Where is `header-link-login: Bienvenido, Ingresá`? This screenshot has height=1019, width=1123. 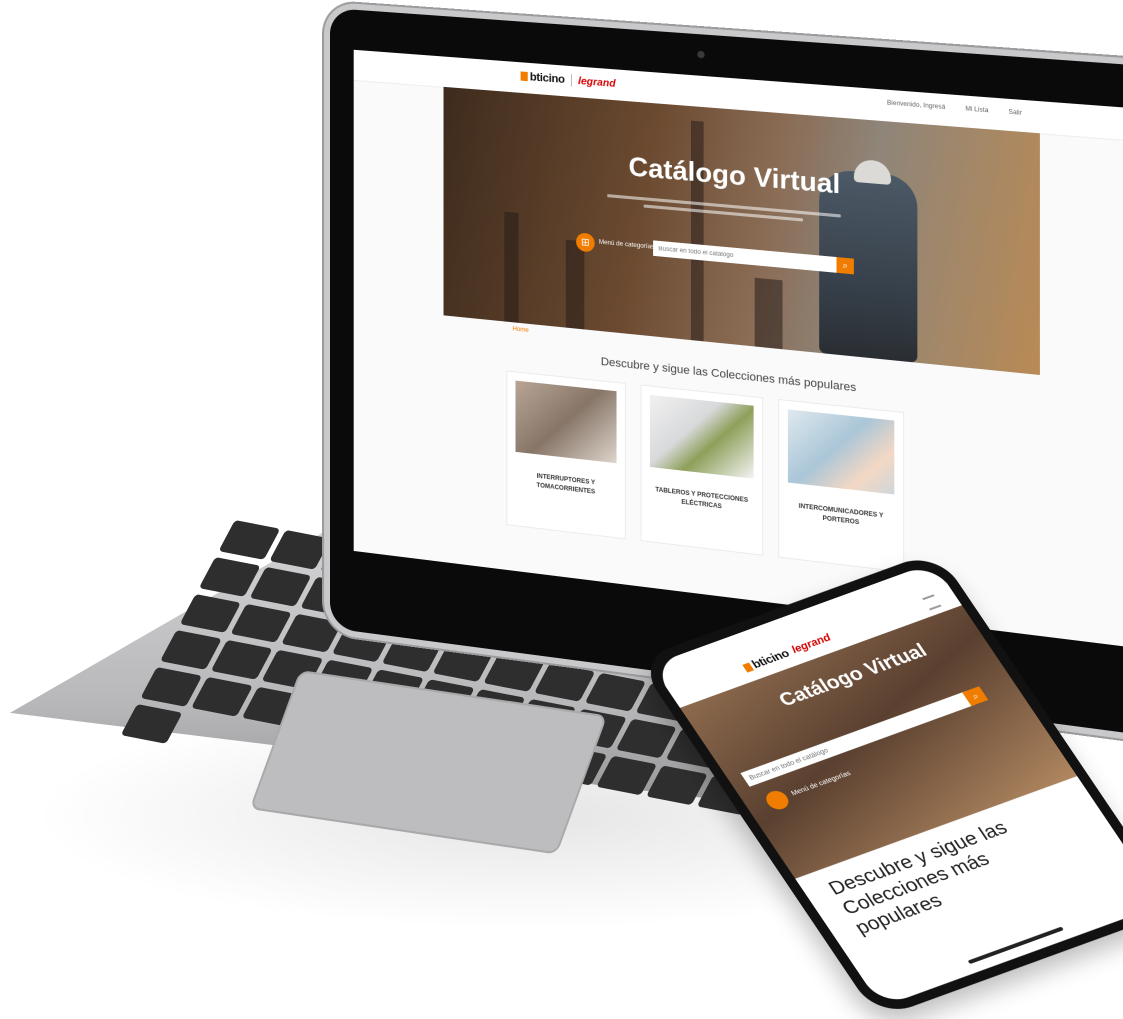
header-link-login: Bienvenido, Ingresá is located at coordinates (916, 105).